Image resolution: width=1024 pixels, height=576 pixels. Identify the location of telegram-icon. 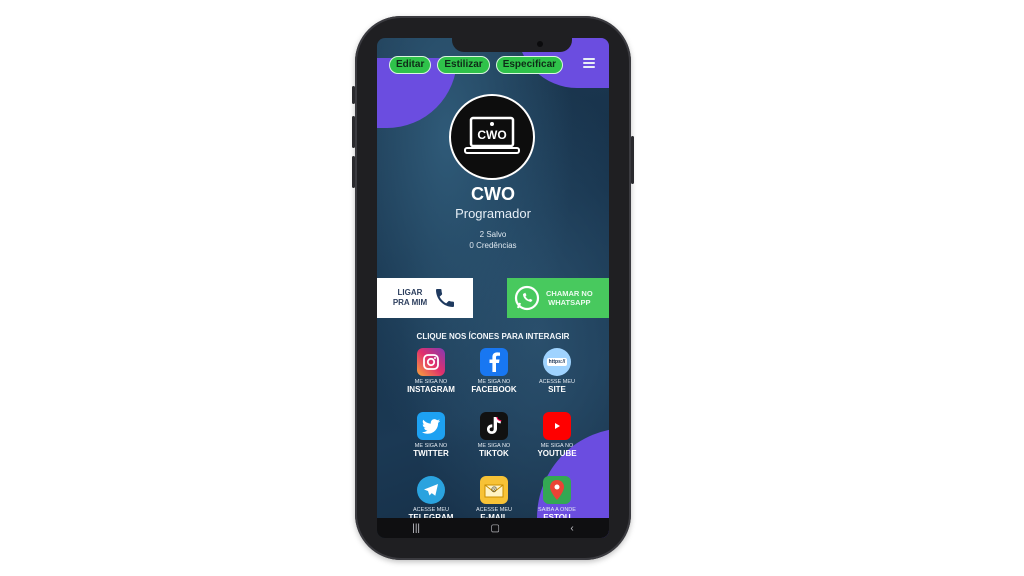
(431, 490).